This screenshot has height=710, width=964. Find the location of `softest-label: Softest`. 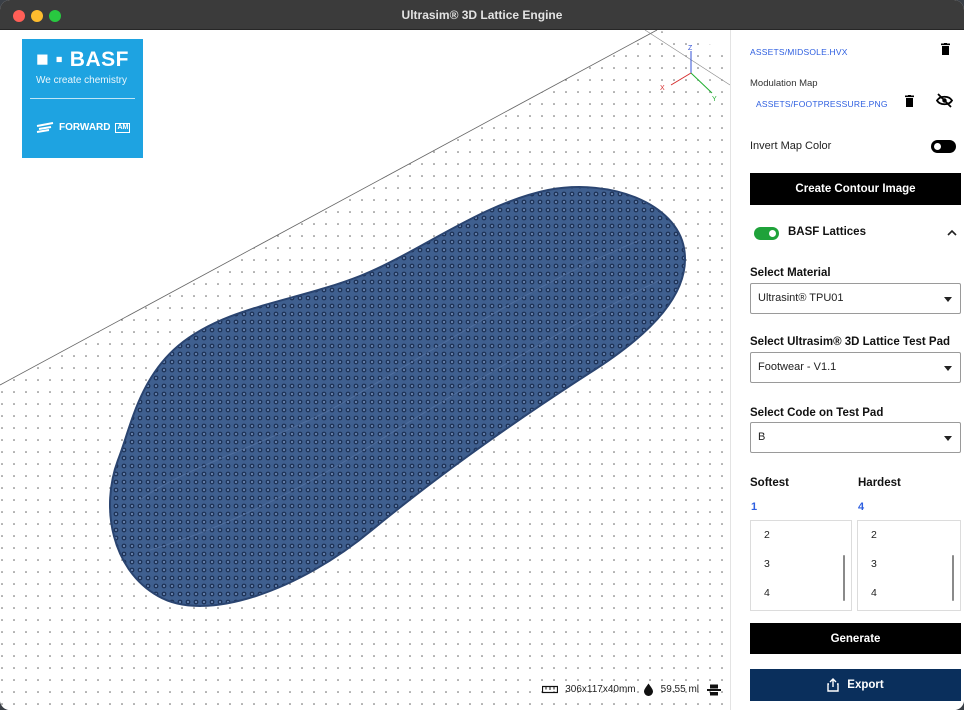

softest-label: Softest is located at coordinates (769, 483).